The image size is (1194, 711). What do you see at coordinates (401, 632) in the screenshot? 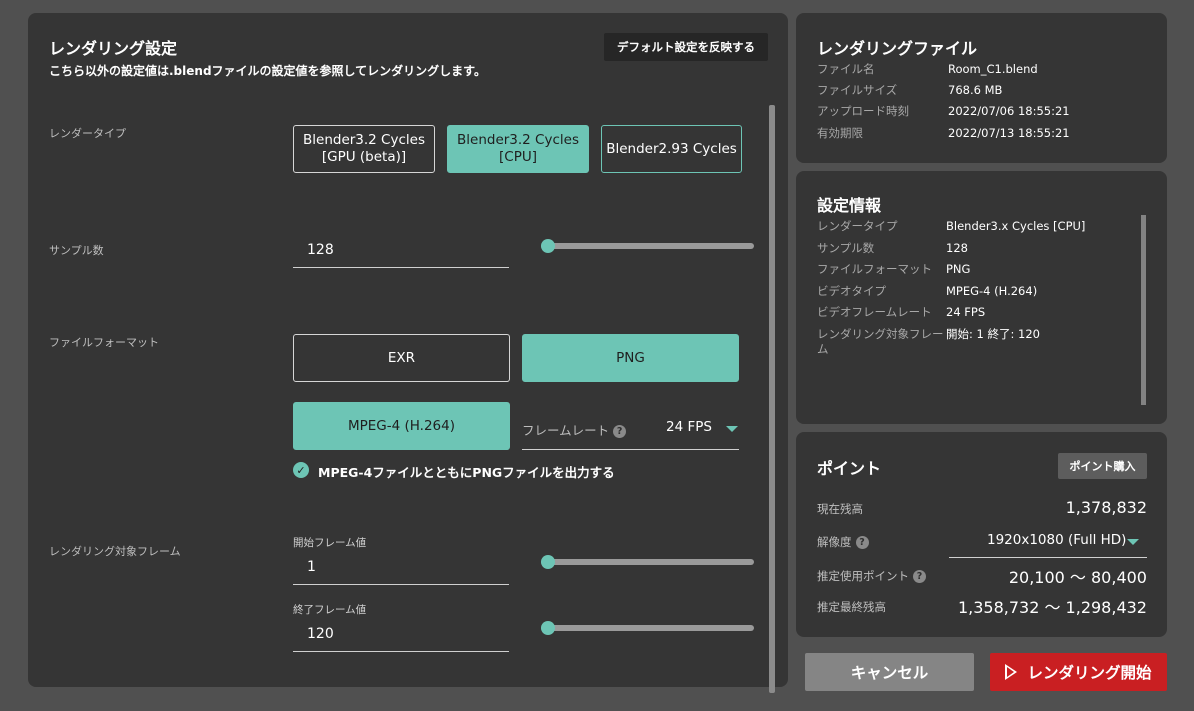
I see `end-frame-input: 120` at bounding box center [401, 632].